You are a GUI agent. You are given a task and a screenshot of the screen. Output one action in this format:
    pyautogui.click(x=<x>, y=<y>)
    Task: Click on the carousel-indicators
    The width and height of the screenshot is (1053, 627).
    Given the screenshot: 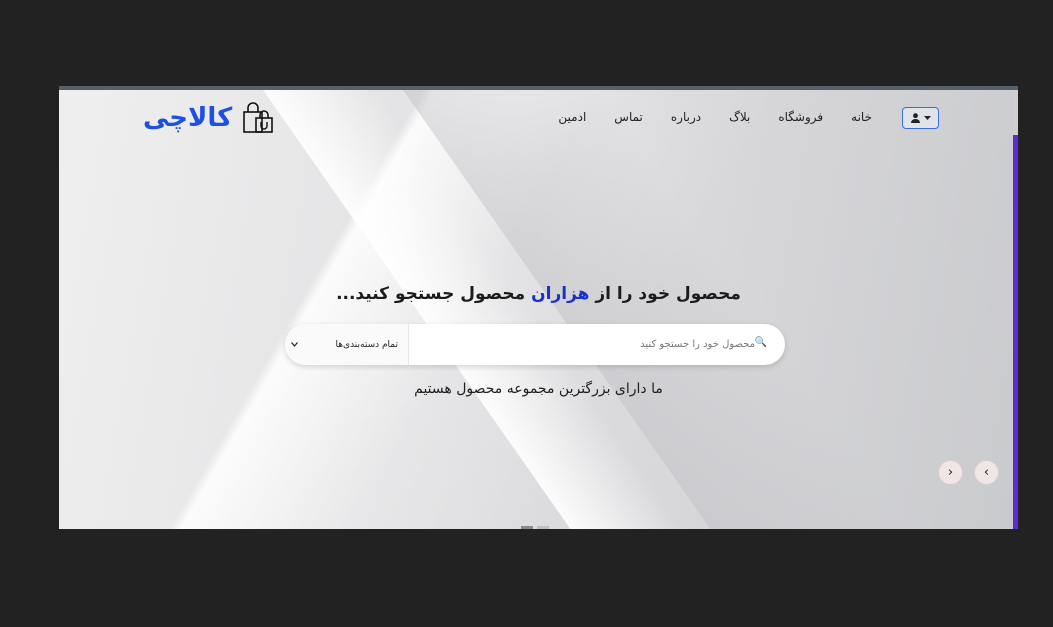 What is the action you would take?
    pyautogui.click(x=535, y=527)
    